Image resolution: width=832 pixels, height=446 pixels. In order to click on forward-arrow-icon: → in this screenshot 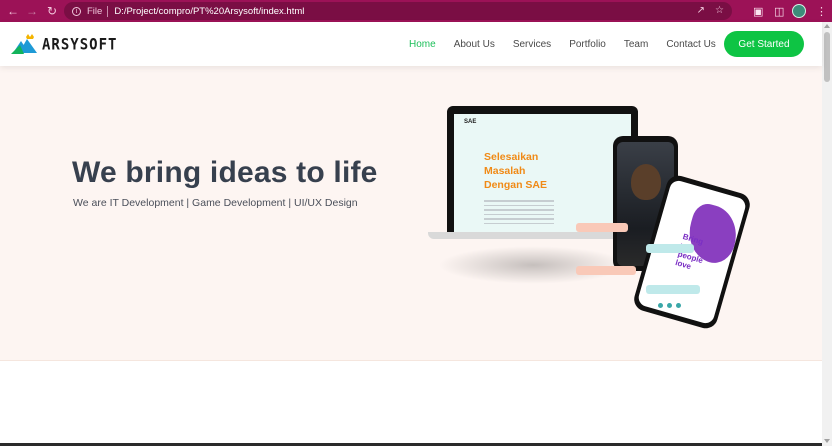, I will do `click(32, 11)`.